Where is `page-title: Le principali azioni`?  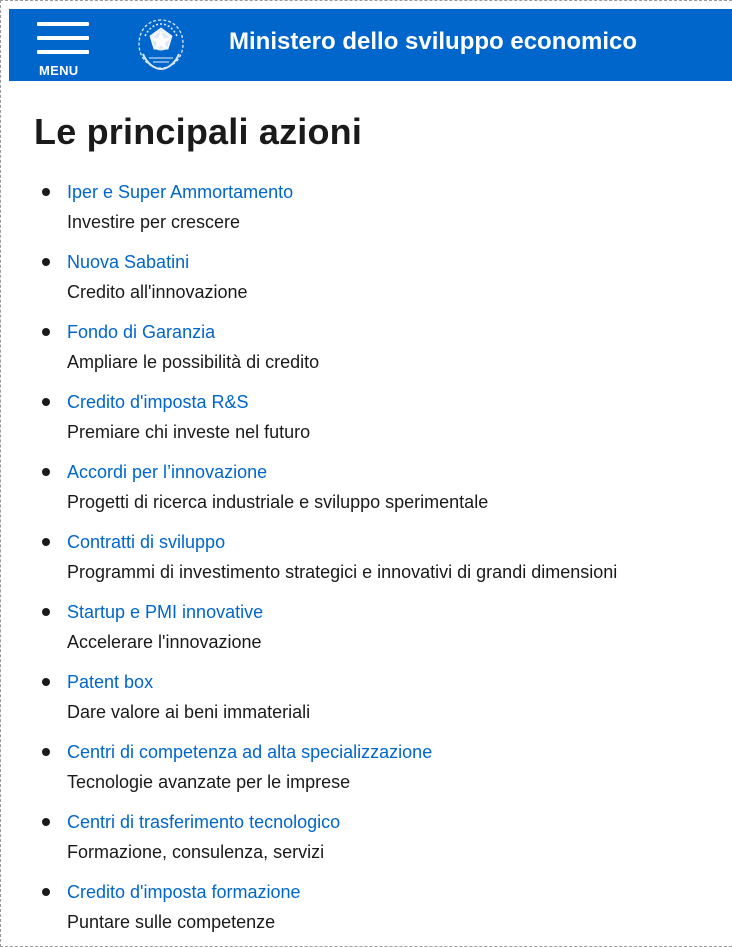
page-title: Le principali azioni is located at coordinates (198, 131).